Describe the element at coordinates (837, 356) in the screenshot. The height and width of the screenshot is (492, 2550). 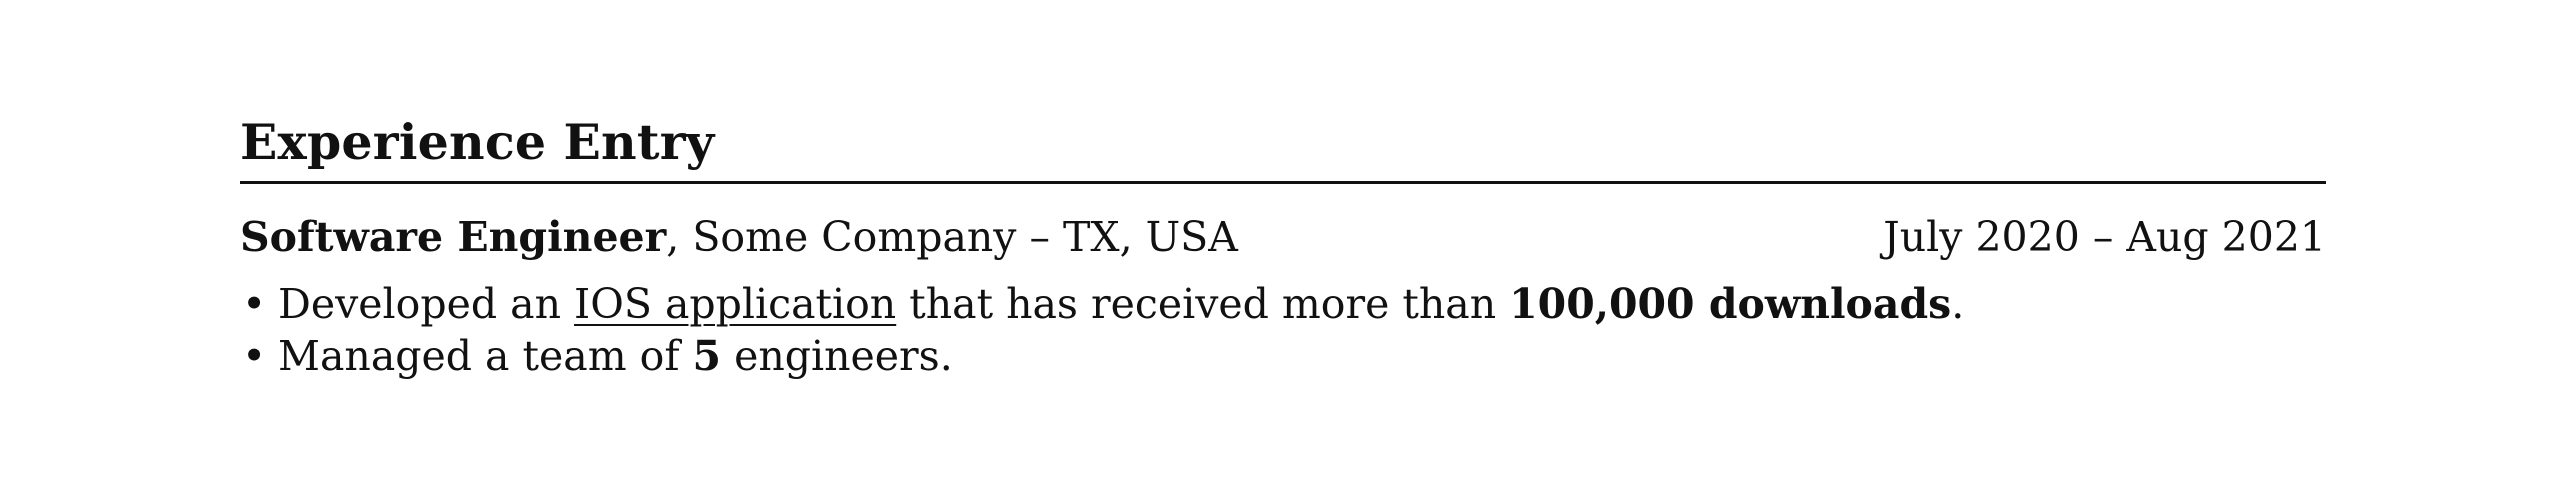
I see `bullet-text: engineers.` at that location.